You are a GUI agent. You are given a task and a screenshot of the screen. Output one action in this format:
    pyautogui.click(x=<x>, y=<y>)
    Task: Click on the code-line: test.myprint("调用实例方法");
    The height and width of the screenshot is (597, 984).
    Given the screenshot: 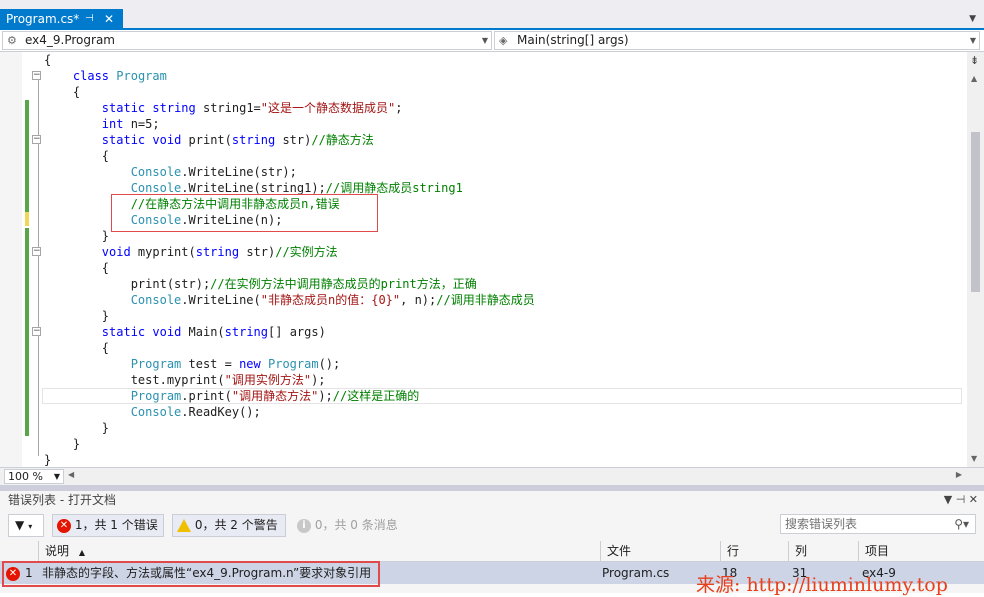 What is the action you would take?
    pyautogui.click(x=185, y=380)
    